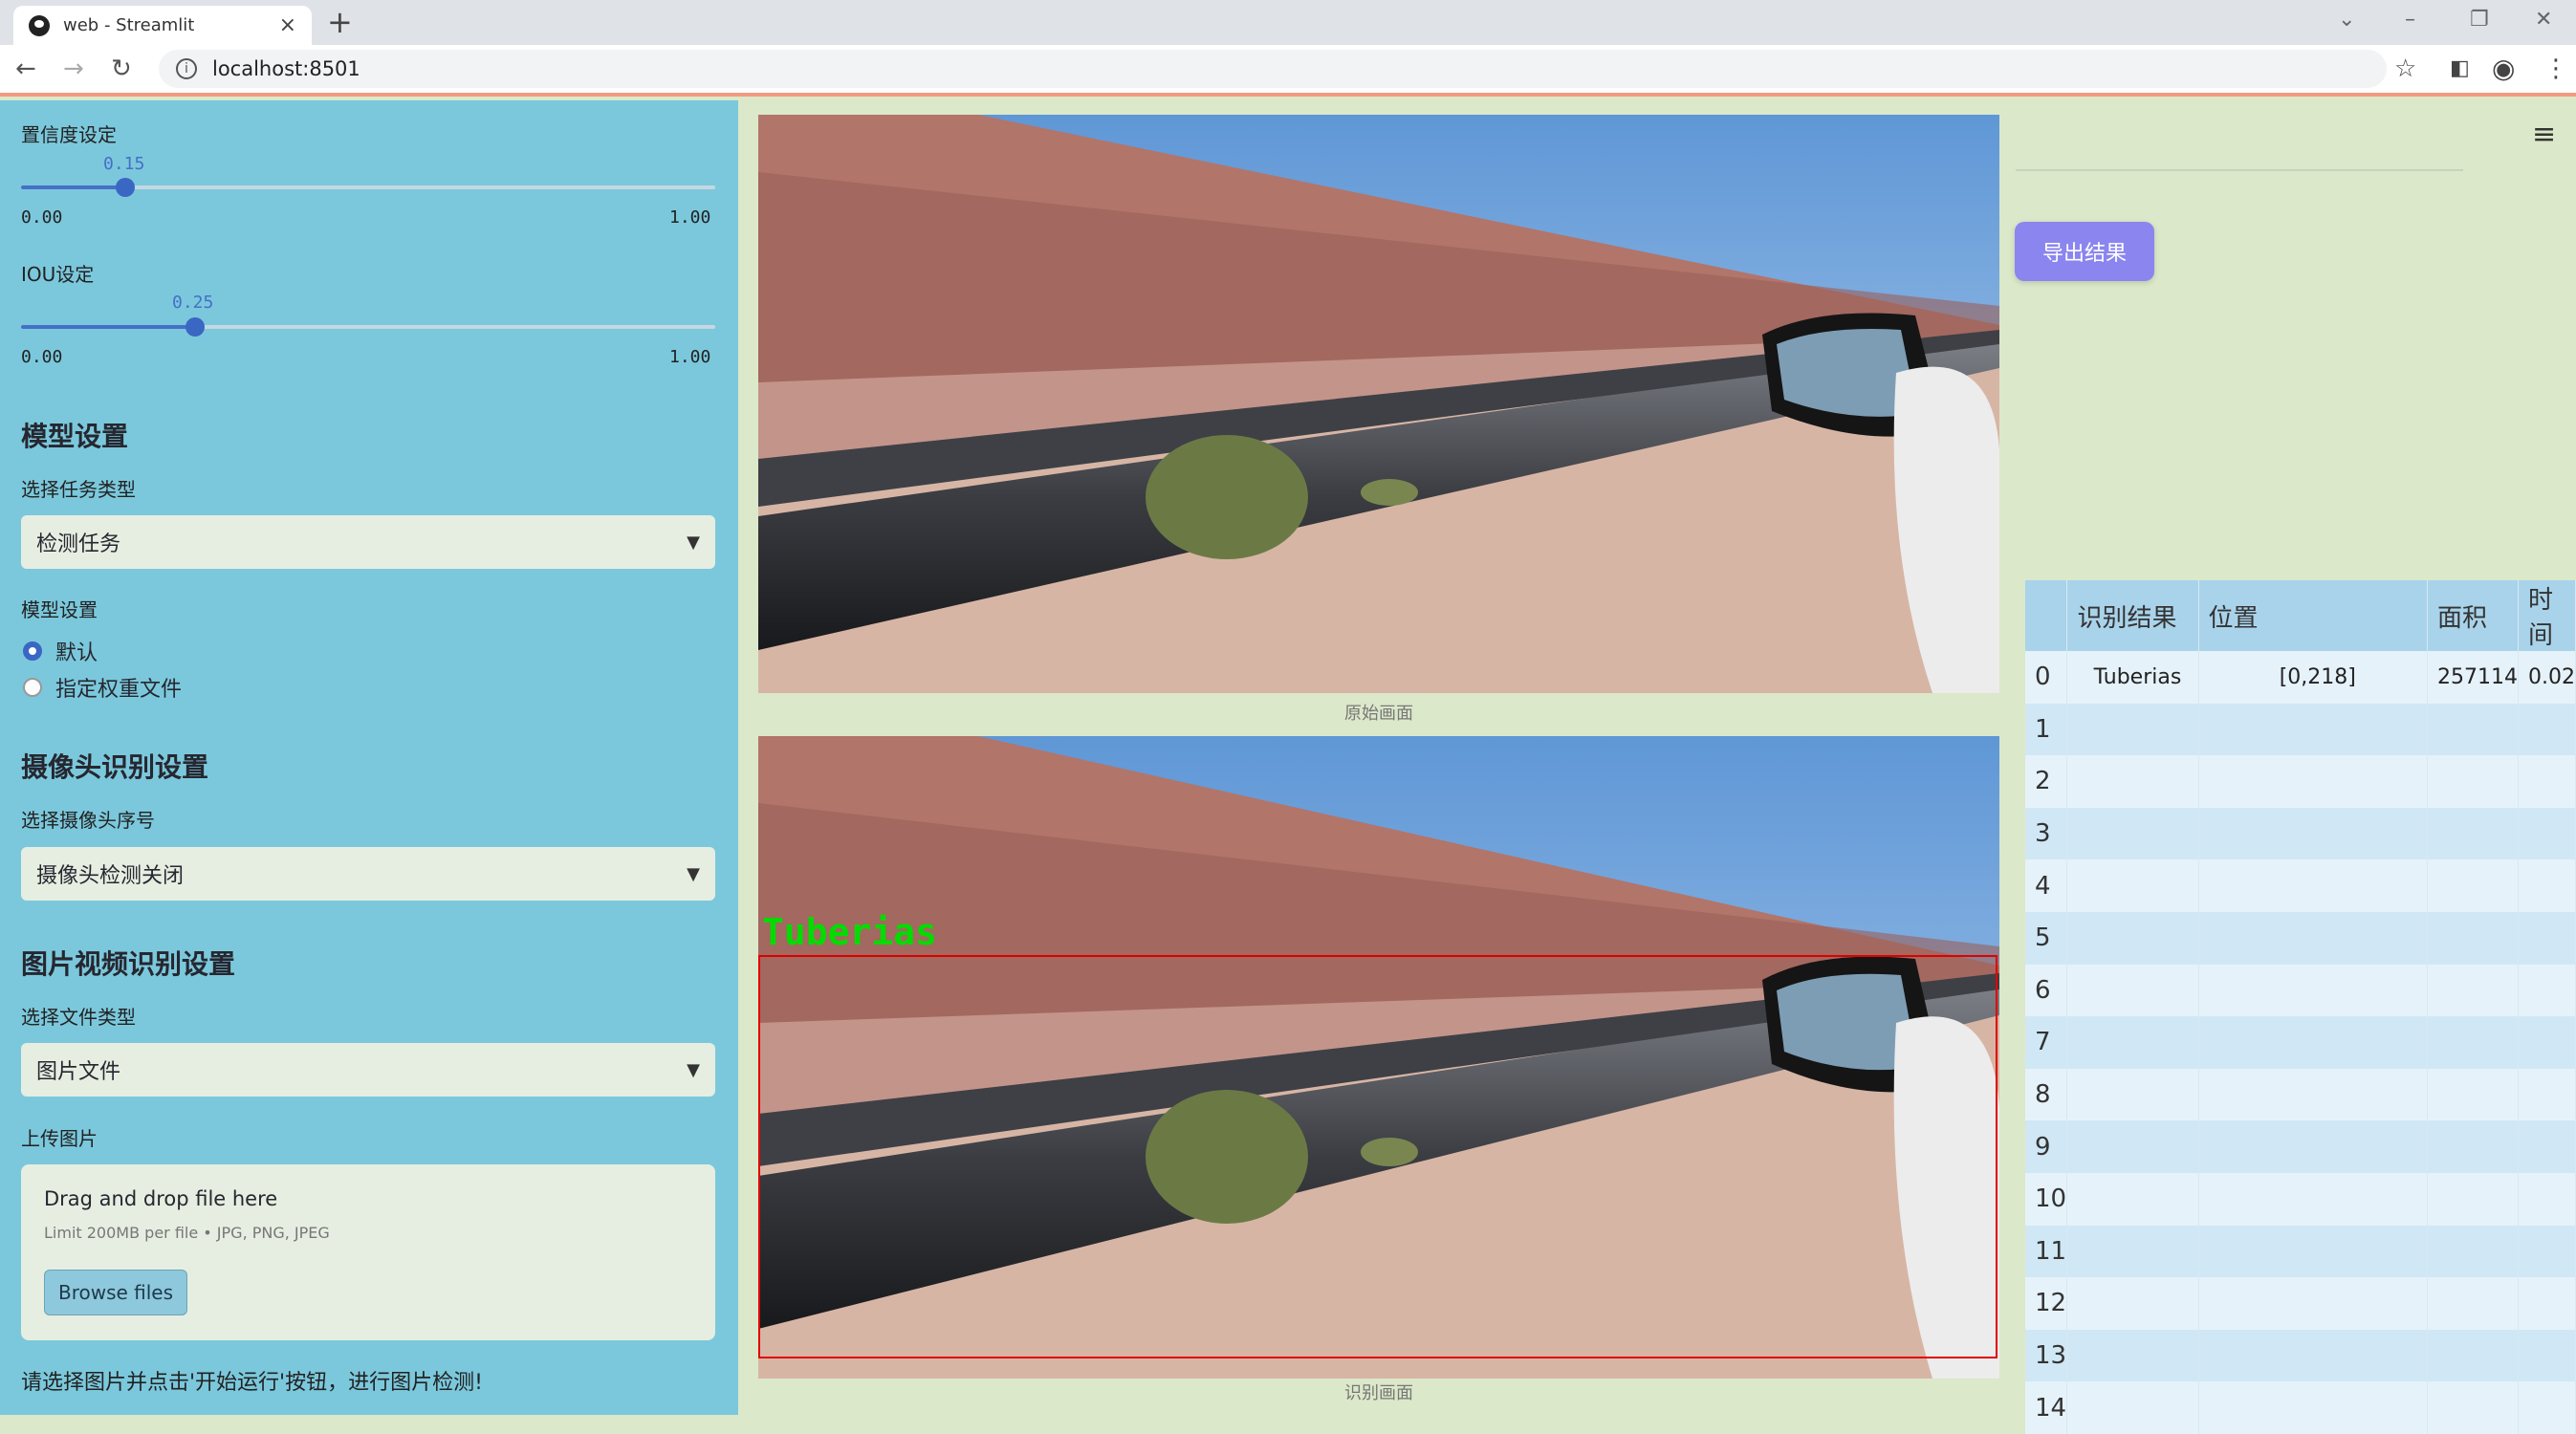  I want to click on table-row: 8, so click(2300, 1094).